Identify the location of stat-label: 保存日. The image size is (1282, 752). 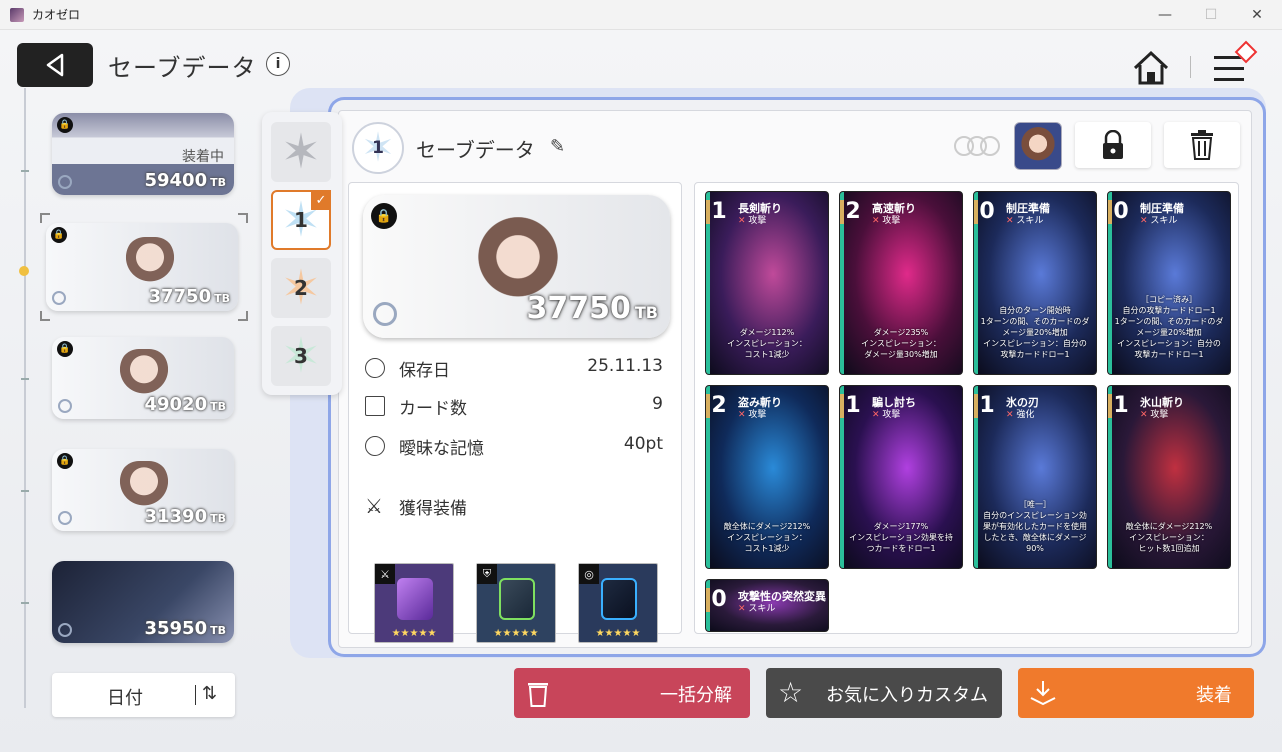
(424, 371).